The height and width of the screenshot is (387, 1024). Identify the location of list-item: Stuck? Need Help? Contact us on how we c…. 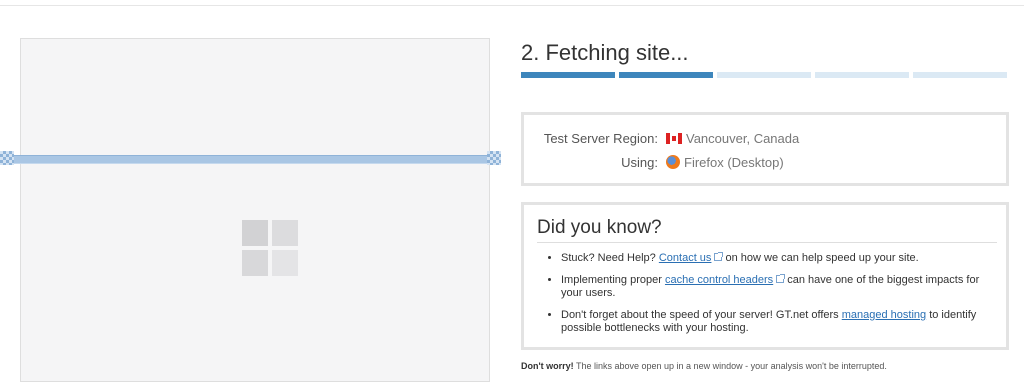
(780, 258).